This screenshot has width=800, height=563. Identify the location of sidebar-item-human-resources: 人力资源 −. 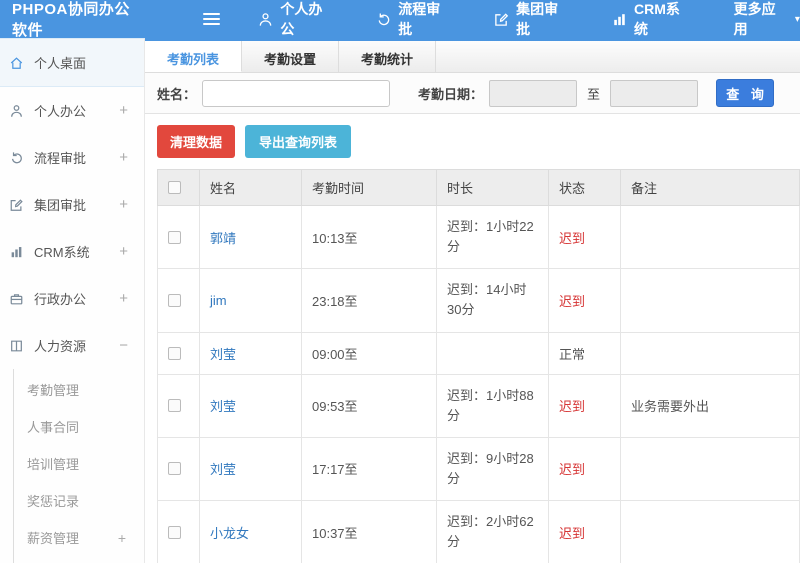
(72, 345).